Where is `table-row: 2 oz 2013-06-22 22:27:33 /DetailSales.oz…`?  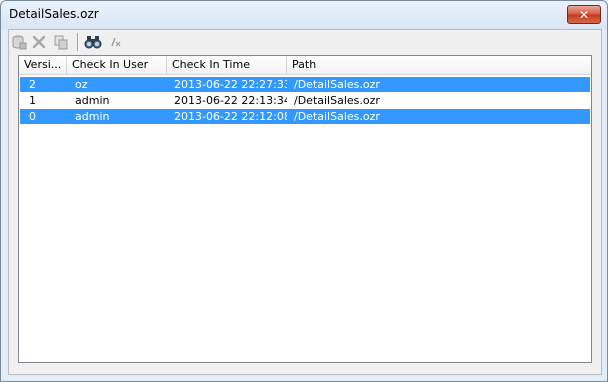 table-row: 2 oz 2013-06-22 22:27:33 /DetailSales.oz… is located at coordinates (305, 84).